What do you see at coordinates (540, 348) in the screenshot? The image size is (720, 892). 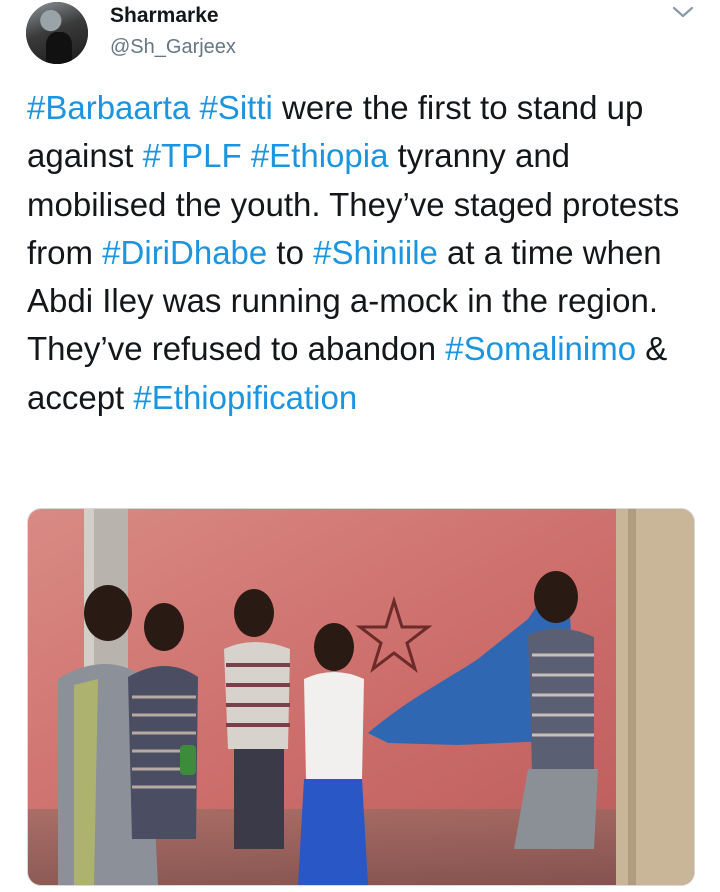 I see `hashtag-link: #Somalinimo` at bounding box center [540, 348].